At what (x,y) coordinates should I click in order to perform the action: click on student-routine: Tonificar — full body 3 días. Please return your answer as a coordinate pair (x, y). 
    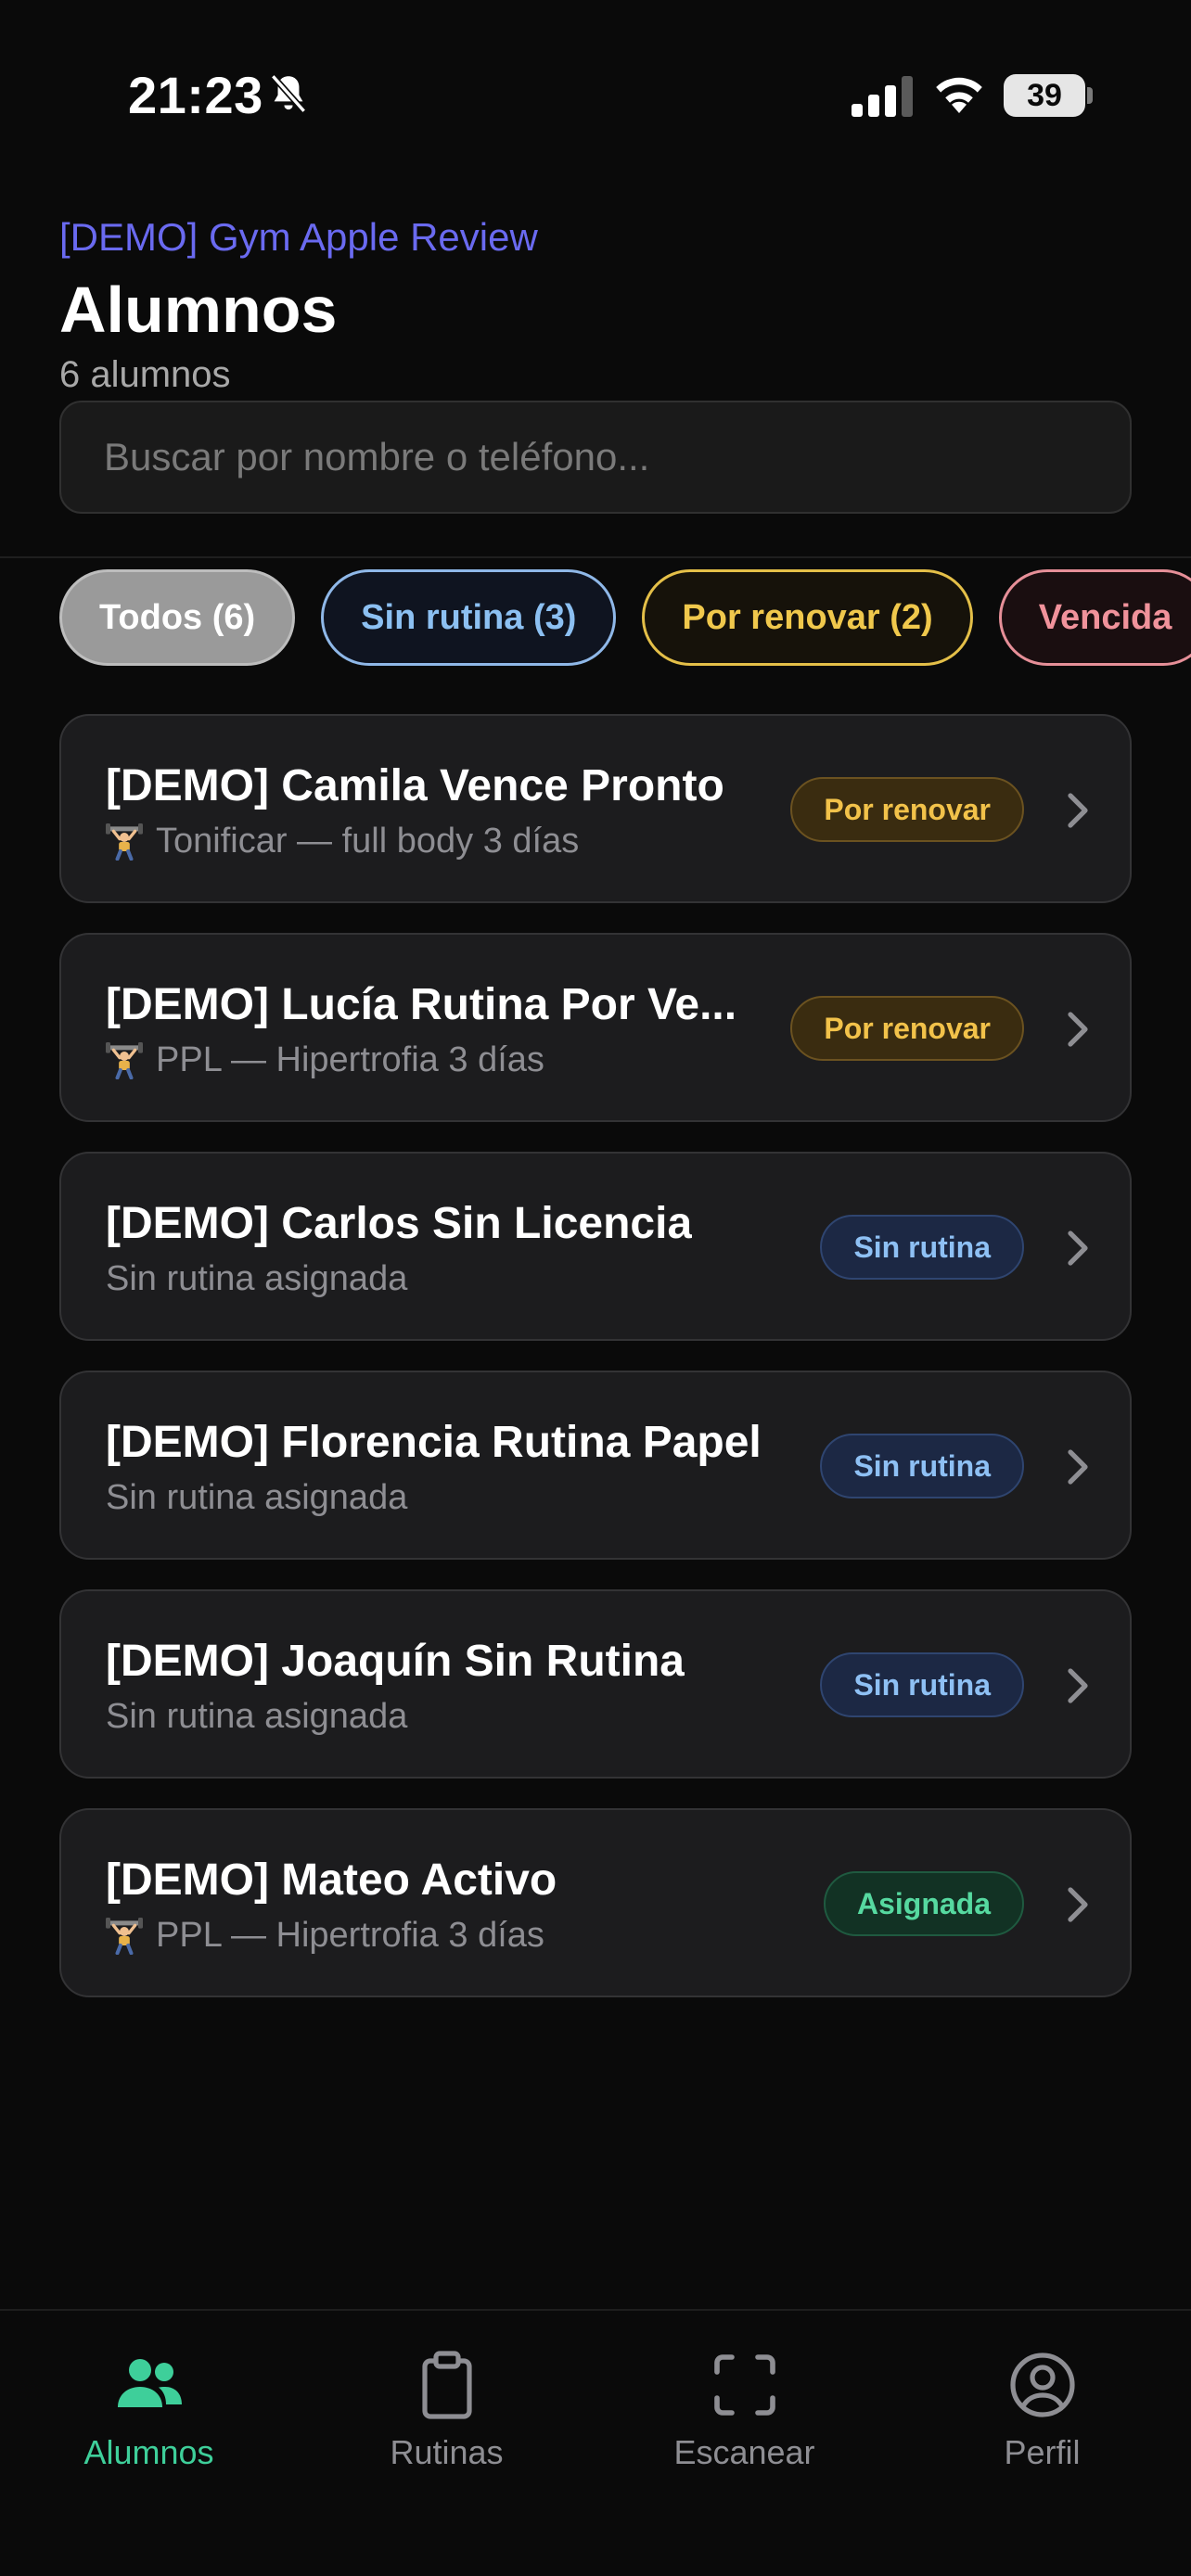
    Looking at the image, I should click on (342, 841).